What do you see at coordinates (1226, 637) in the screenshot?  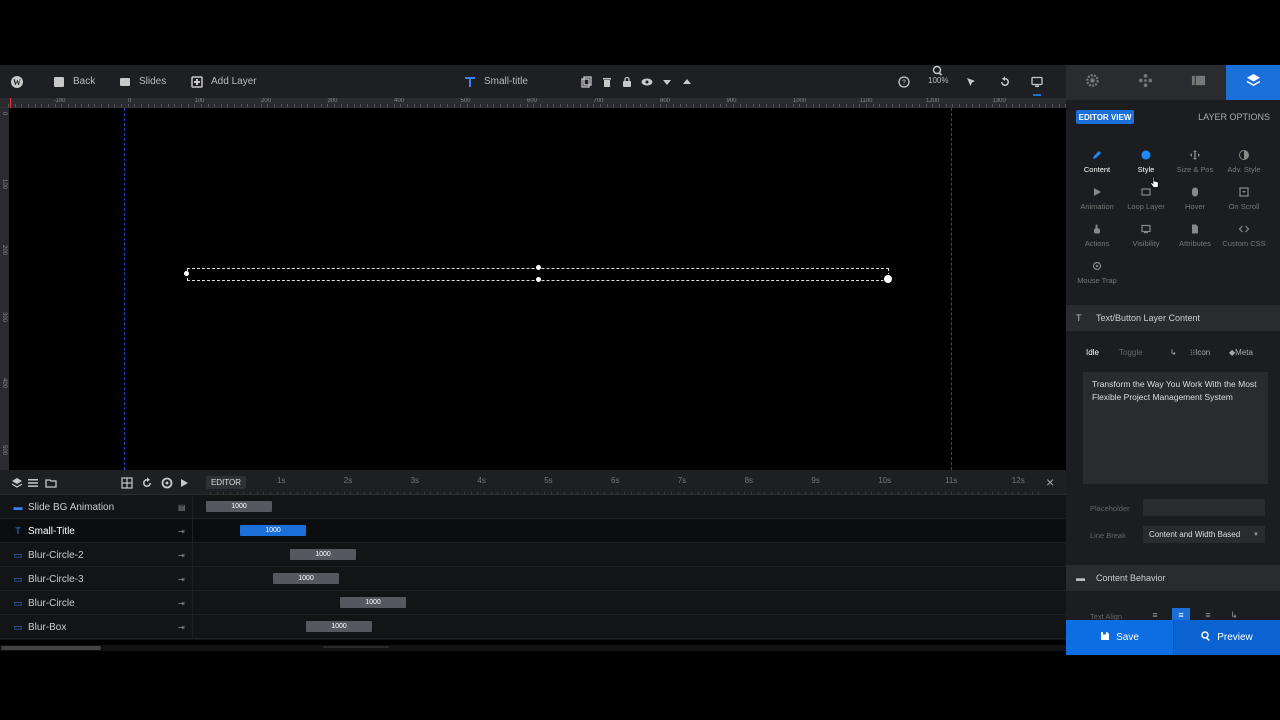 I see `preview-button: Preview` at bounding box center [1226, 637].